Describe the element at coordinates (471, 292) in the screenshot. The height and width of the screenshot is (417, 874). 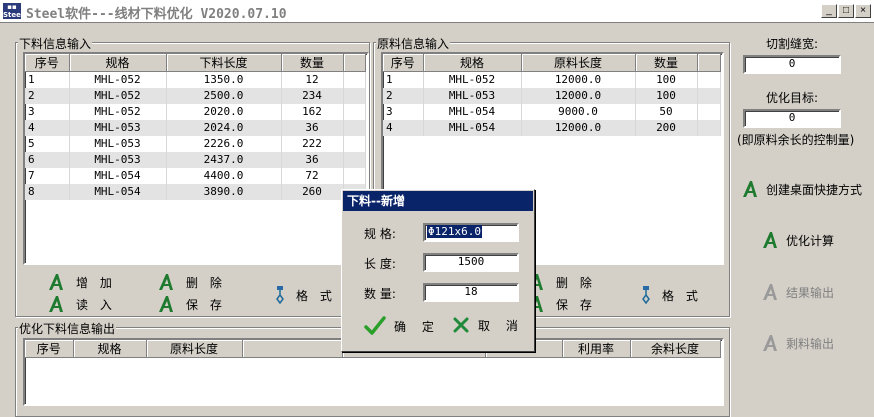
I see `qty-input: 18` at that location.